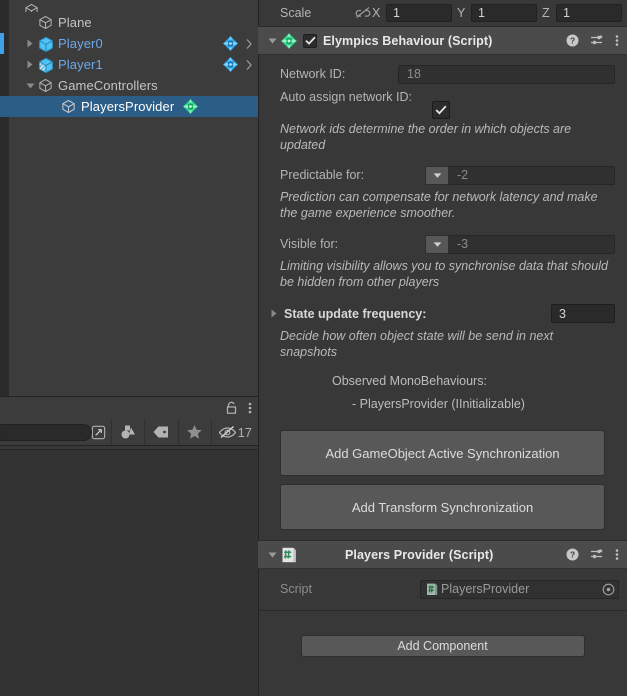 The width and height of the screenshot is (627, 696). Describe the element at coordinates (441, 110) in the screenshot. I see `auto-assign-checkbox` at that location.